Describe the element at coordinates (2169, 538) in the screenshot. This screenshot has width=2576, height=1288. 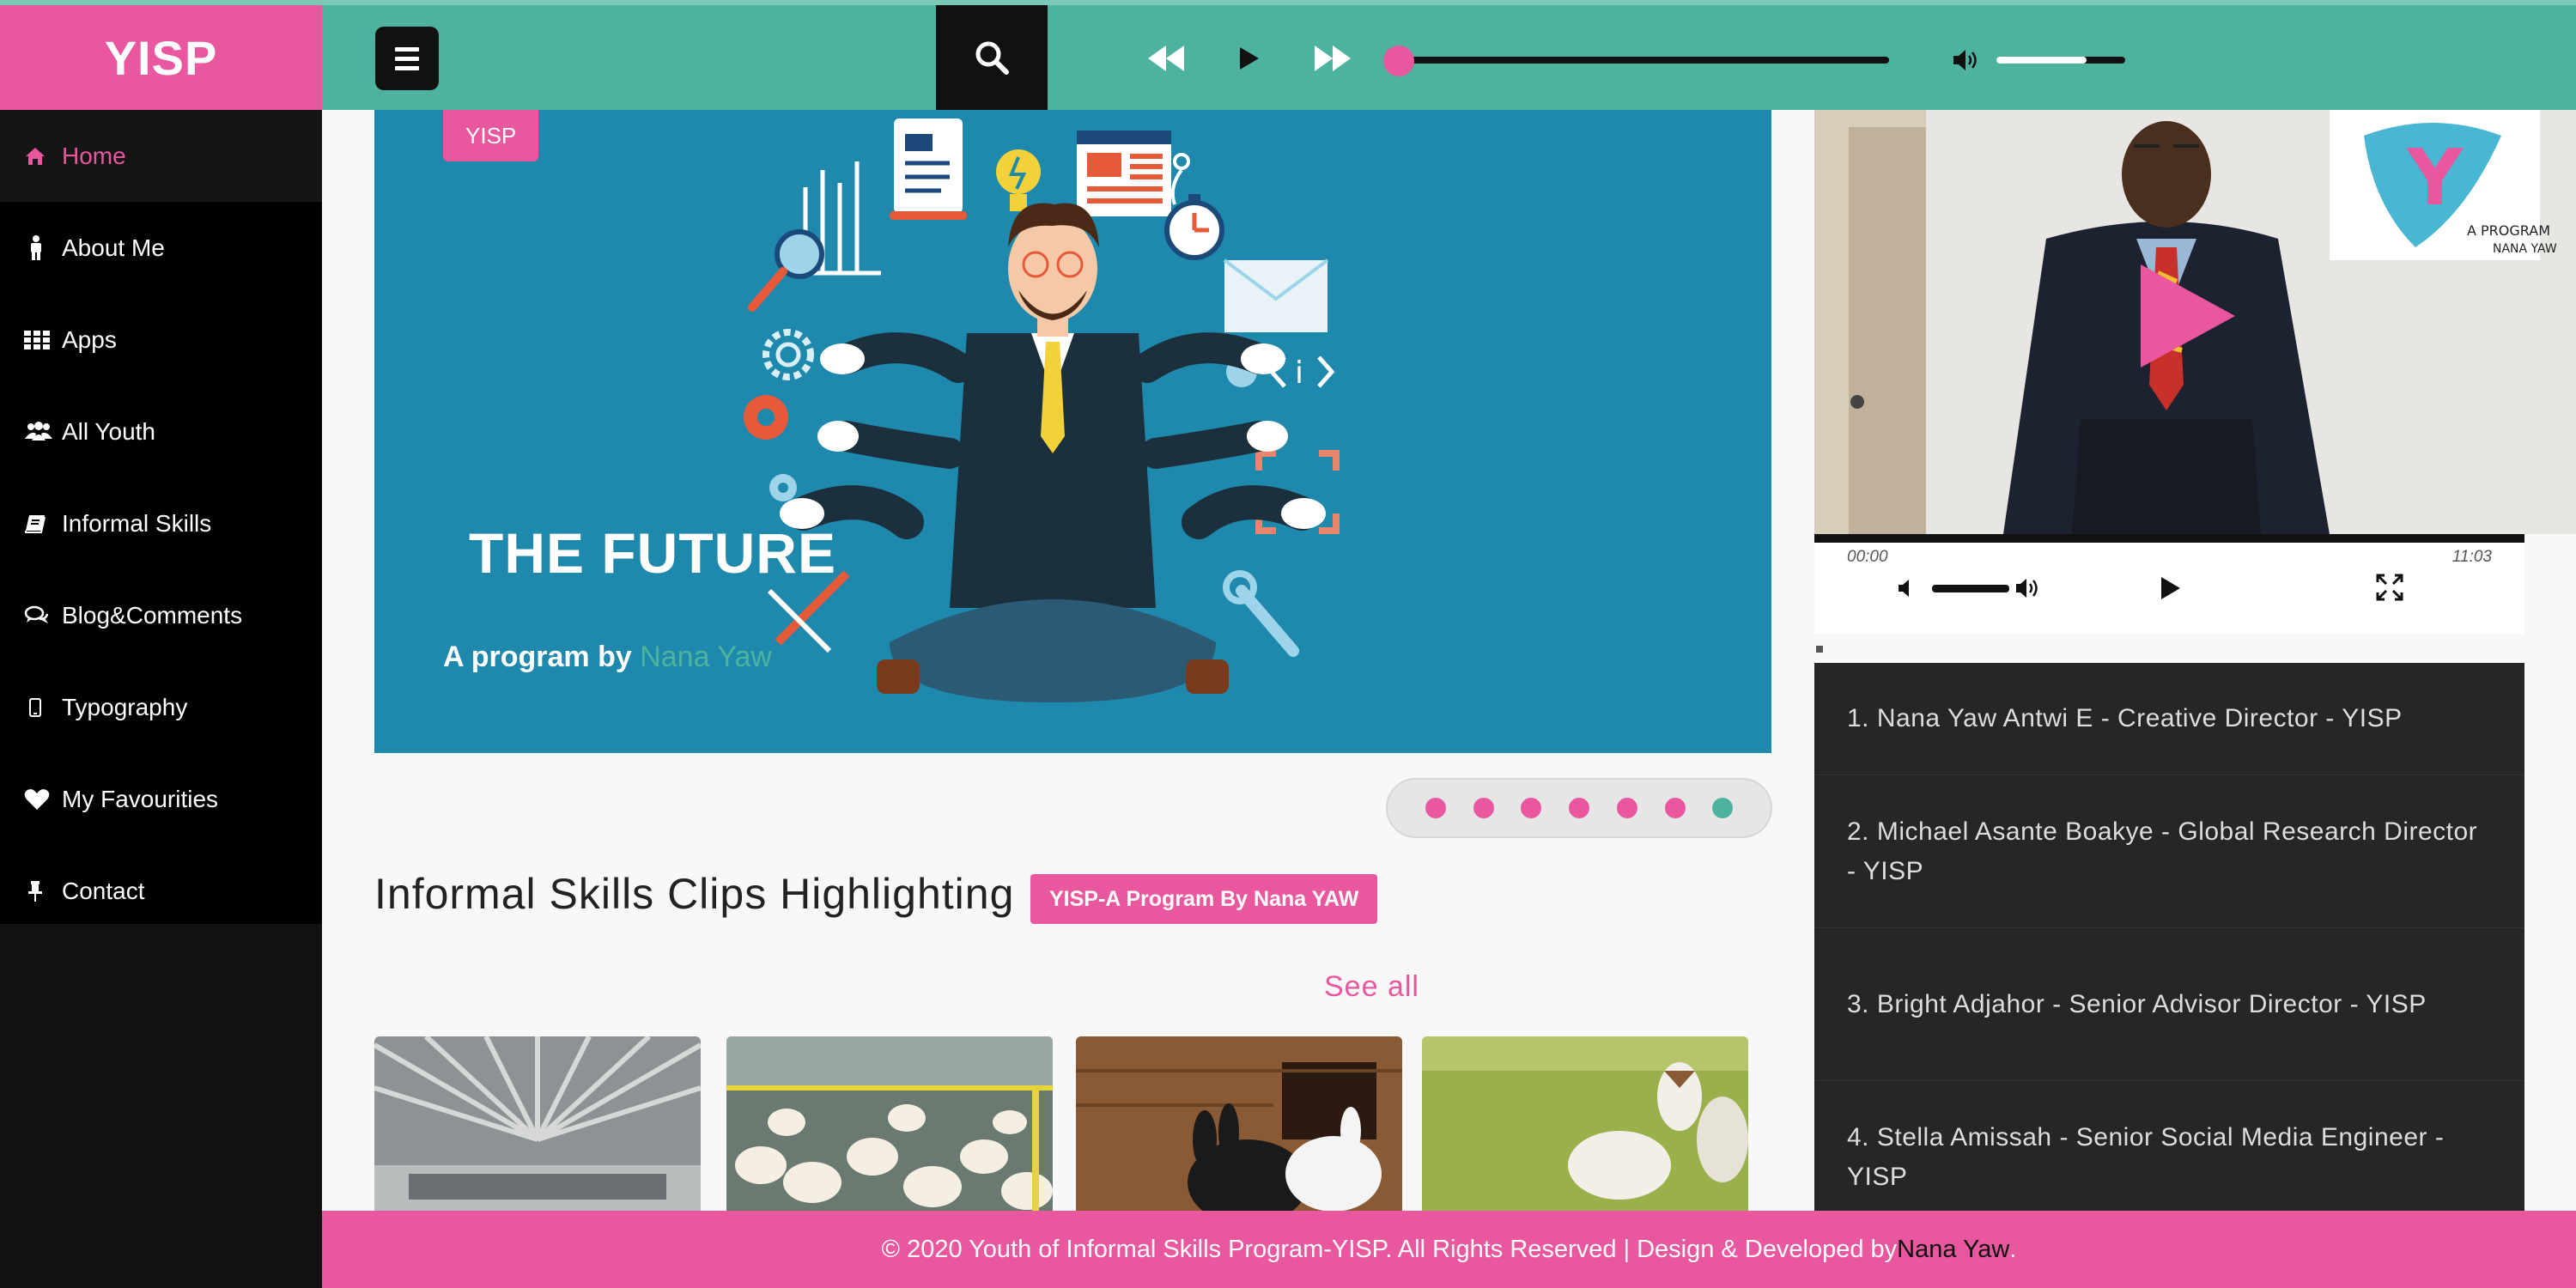
I see `video-progress-bar` at that location.